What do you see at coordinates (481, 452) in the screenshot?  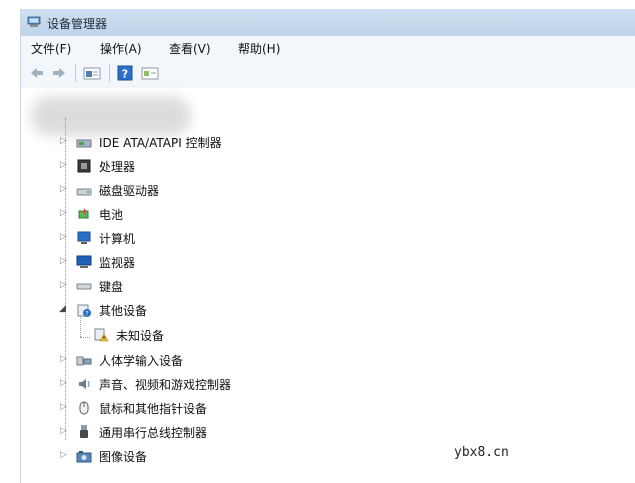 I see `watermark: ybx8.cn` at bounding box center [481, 452].